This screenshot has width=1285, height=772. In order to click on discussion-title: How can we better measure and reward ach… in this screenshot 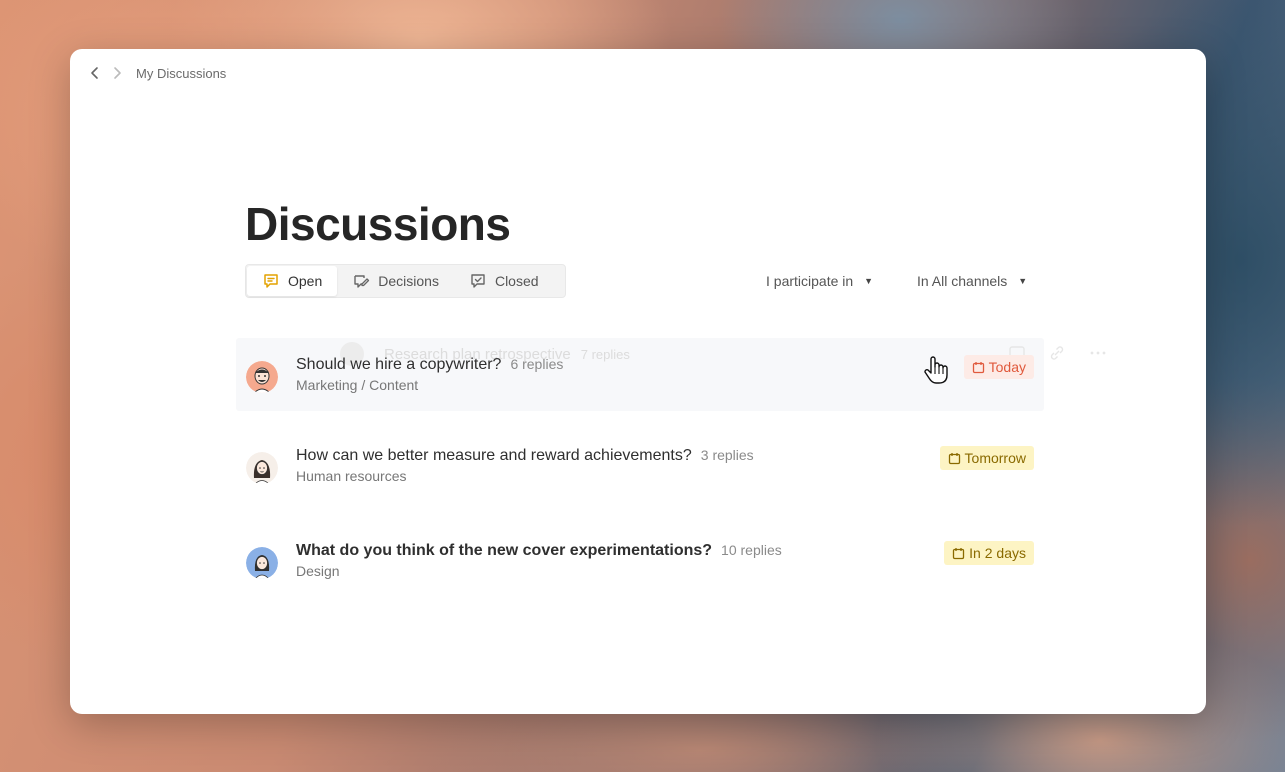, I will do `click(494, 455)`.